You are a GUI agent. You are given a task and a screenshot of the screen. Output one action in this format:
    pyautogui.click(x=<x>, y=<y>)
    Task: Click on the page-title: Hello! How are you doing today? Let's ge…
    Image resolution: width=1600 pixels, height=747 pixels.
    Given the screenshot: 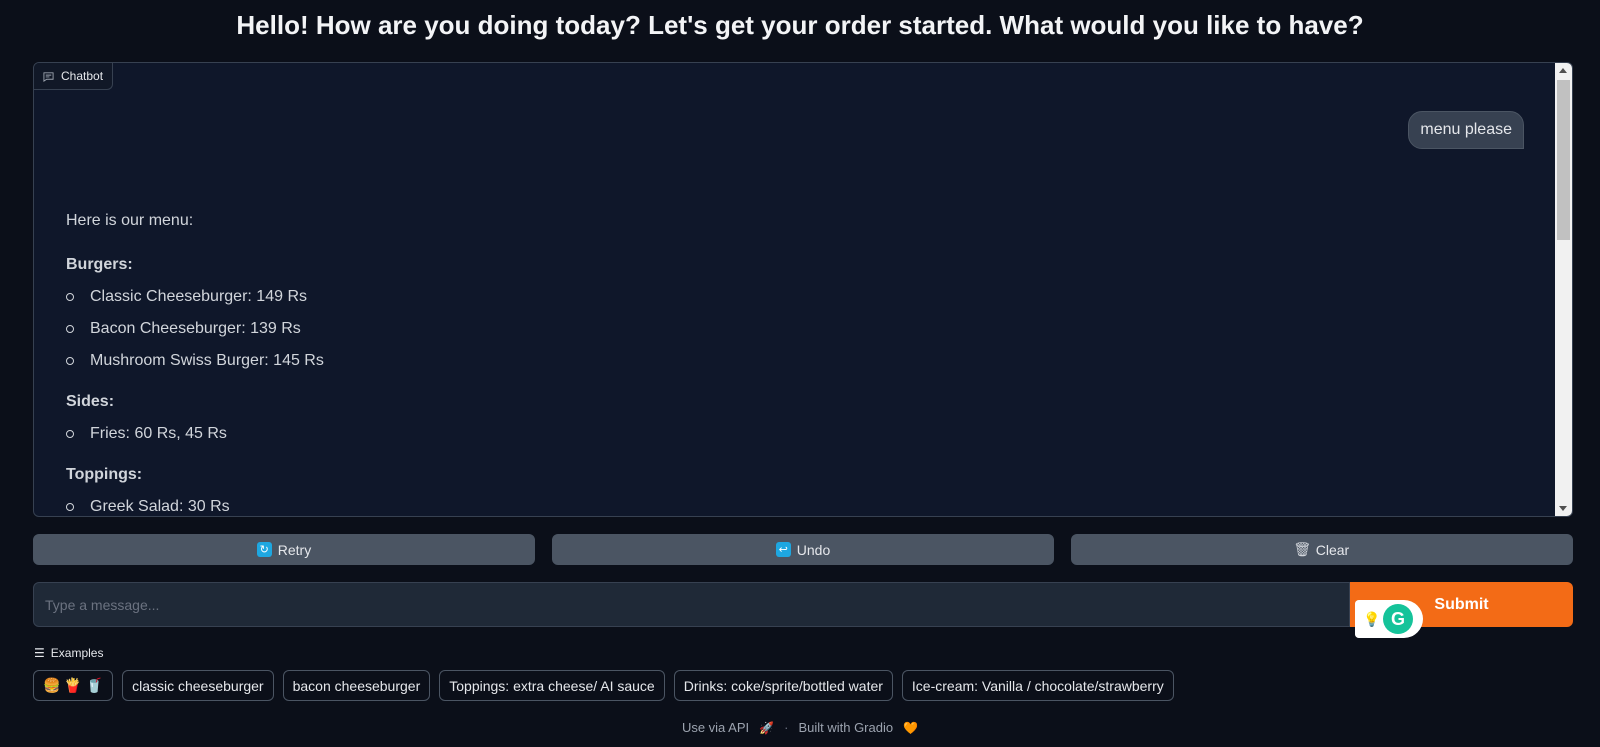 What is the action you would take?
    pyautogui.click(x=800, y=25)
    